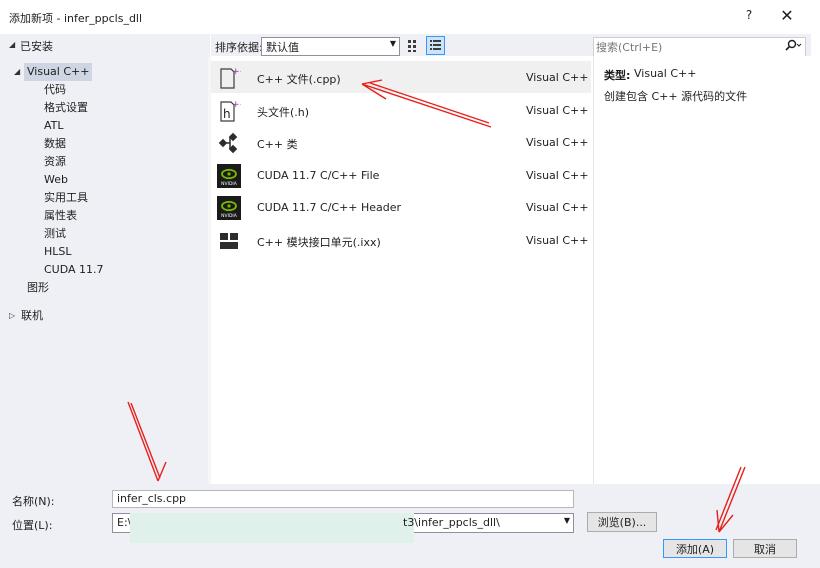 Image resolution: width=820 pixels, height=568 pixels. I want to click on search-icon, so click(793, 47).